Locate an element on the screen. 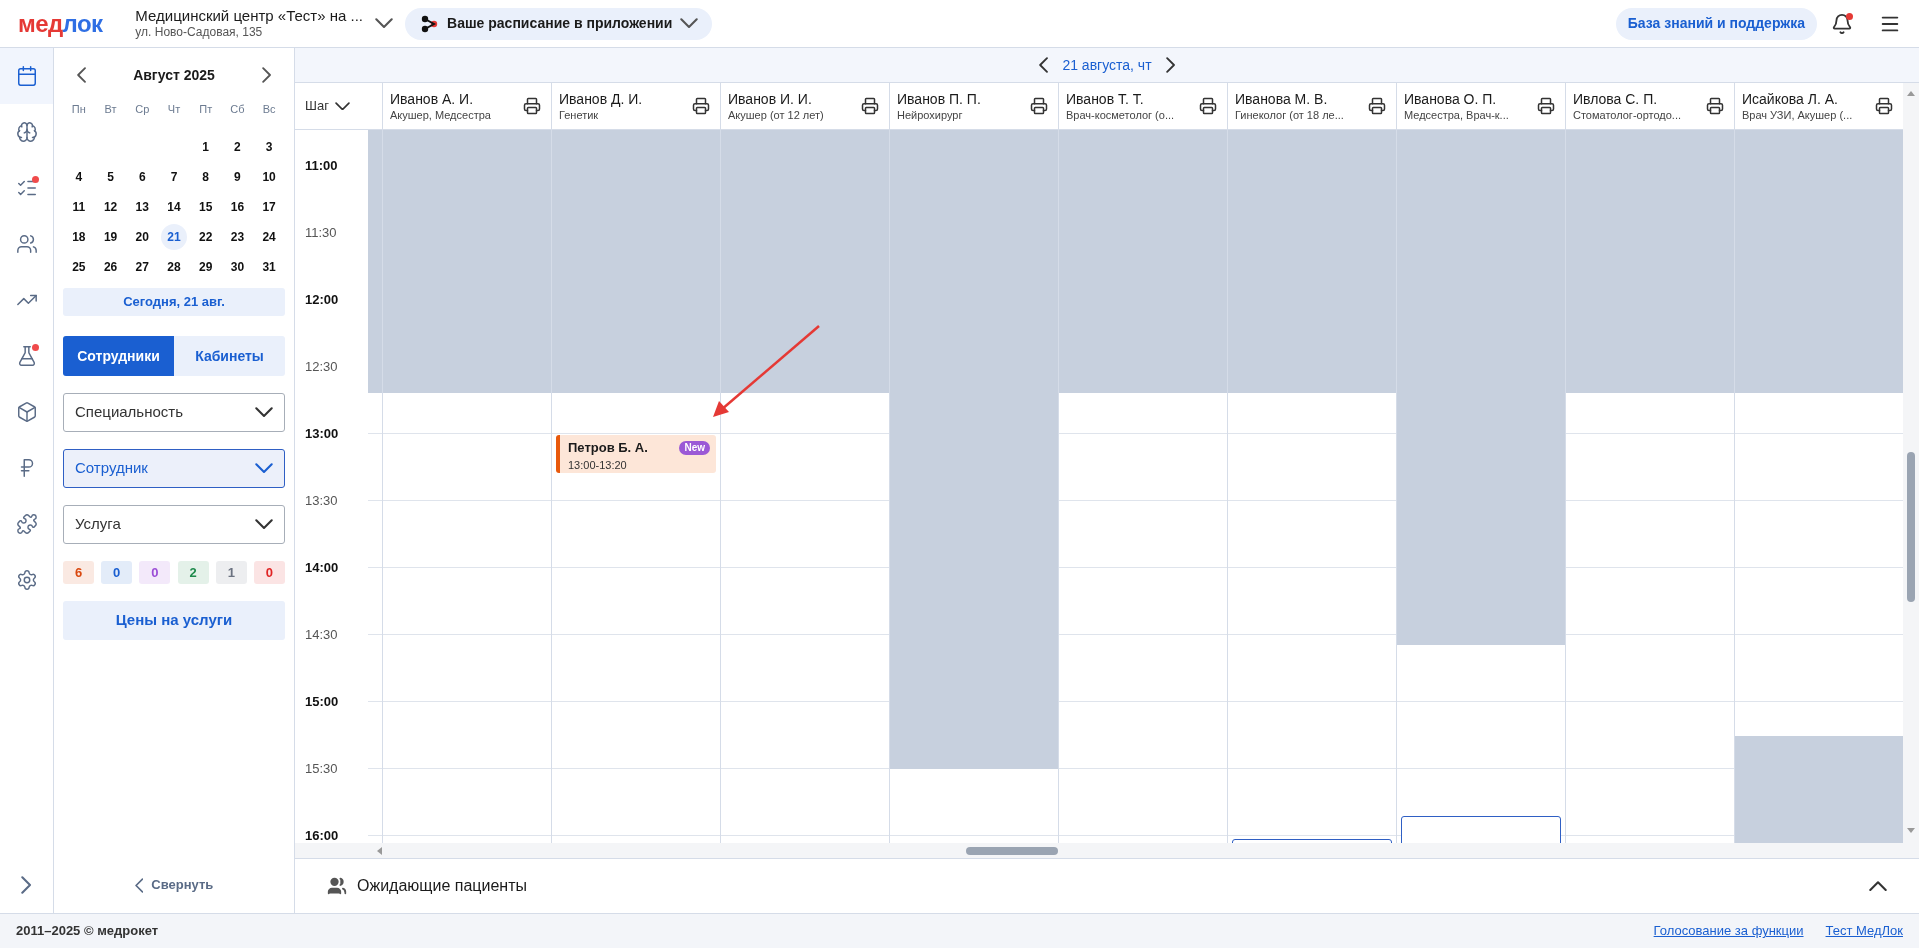  calendar-day: 28 is located at coordinates (174, 267).